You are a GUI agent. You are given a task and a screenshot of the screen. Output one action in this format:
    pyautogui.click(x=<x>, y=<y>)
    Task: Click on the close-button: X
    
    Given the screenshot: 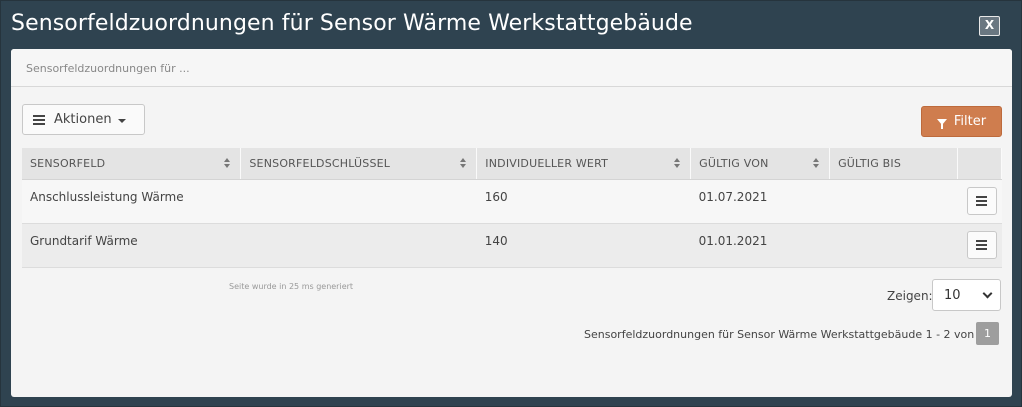 What is the action you would take?
    pyautogui.click(x=989, y=26)
    